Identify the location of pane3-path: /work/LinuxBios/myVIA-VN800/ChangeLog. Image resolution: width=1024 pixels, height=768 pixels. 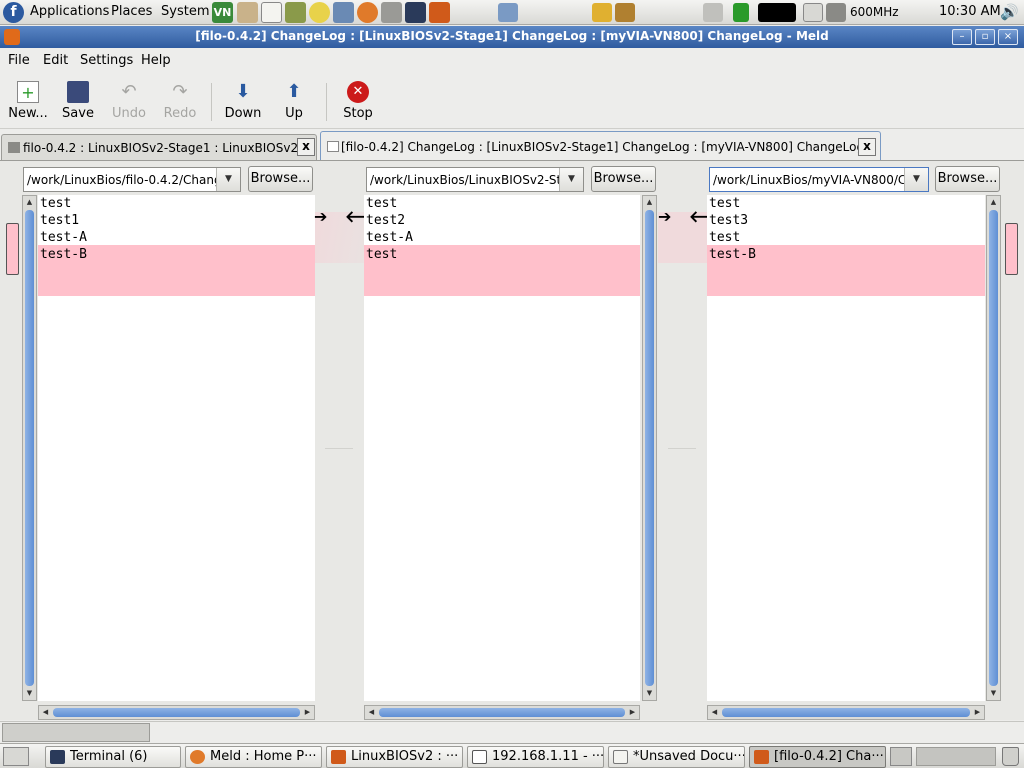
(820, 180).